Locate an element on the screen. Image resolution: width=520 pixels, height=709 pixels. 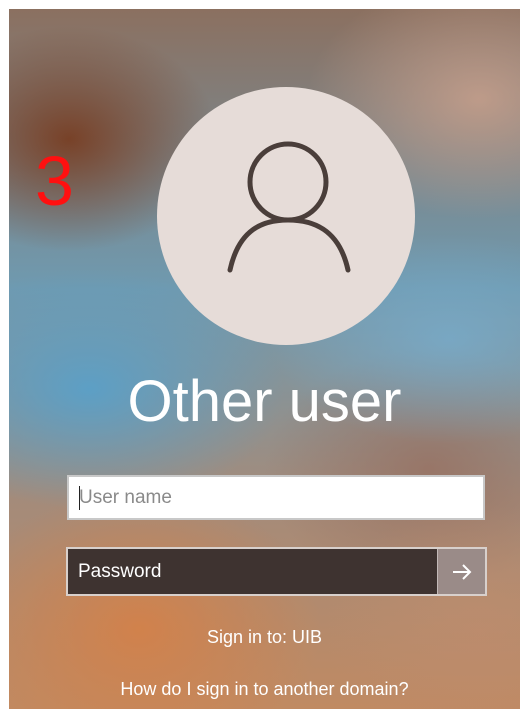
user-title: Other user is located at coordinates (264, 401).